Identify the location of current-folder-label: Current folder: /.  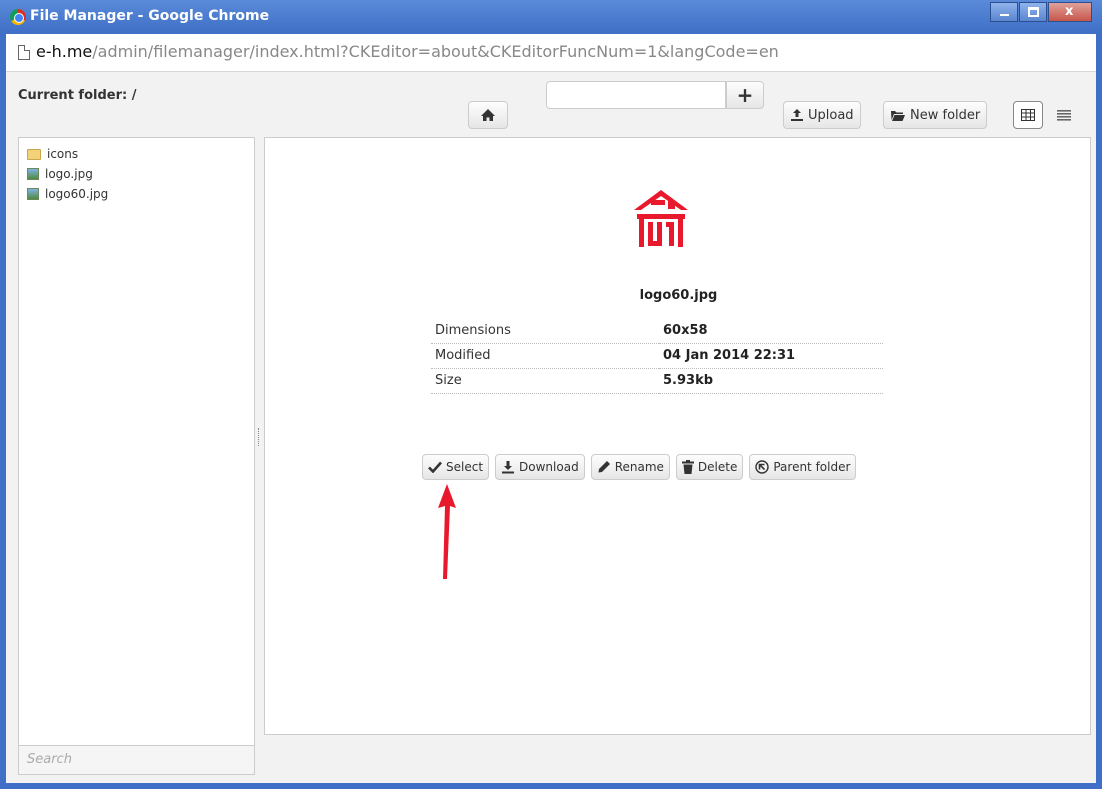
(77, 95).